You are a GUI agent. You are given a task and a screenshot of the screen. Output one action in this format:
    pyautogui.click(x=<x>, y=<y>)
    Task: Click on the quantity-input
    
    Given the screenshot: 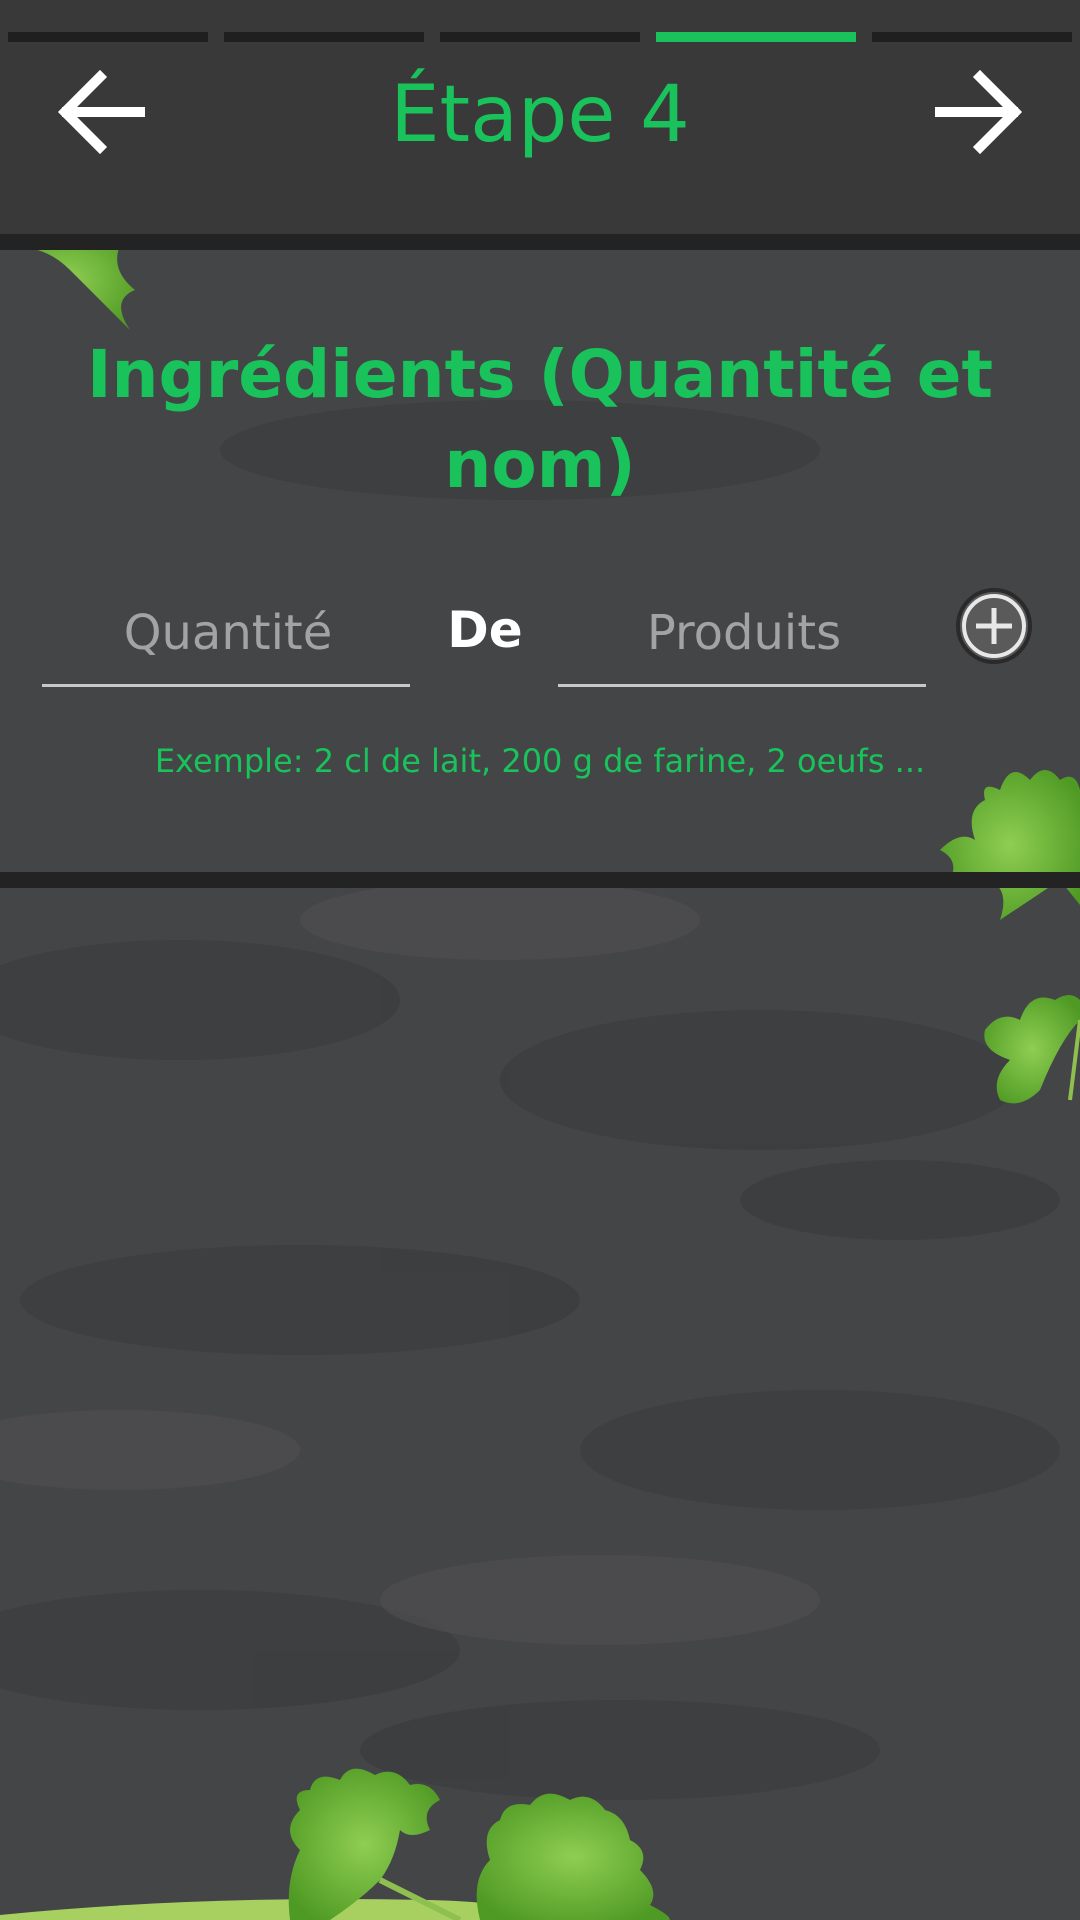 What is the action you would take?
    pyautogui.click(x=228, y=633)
    